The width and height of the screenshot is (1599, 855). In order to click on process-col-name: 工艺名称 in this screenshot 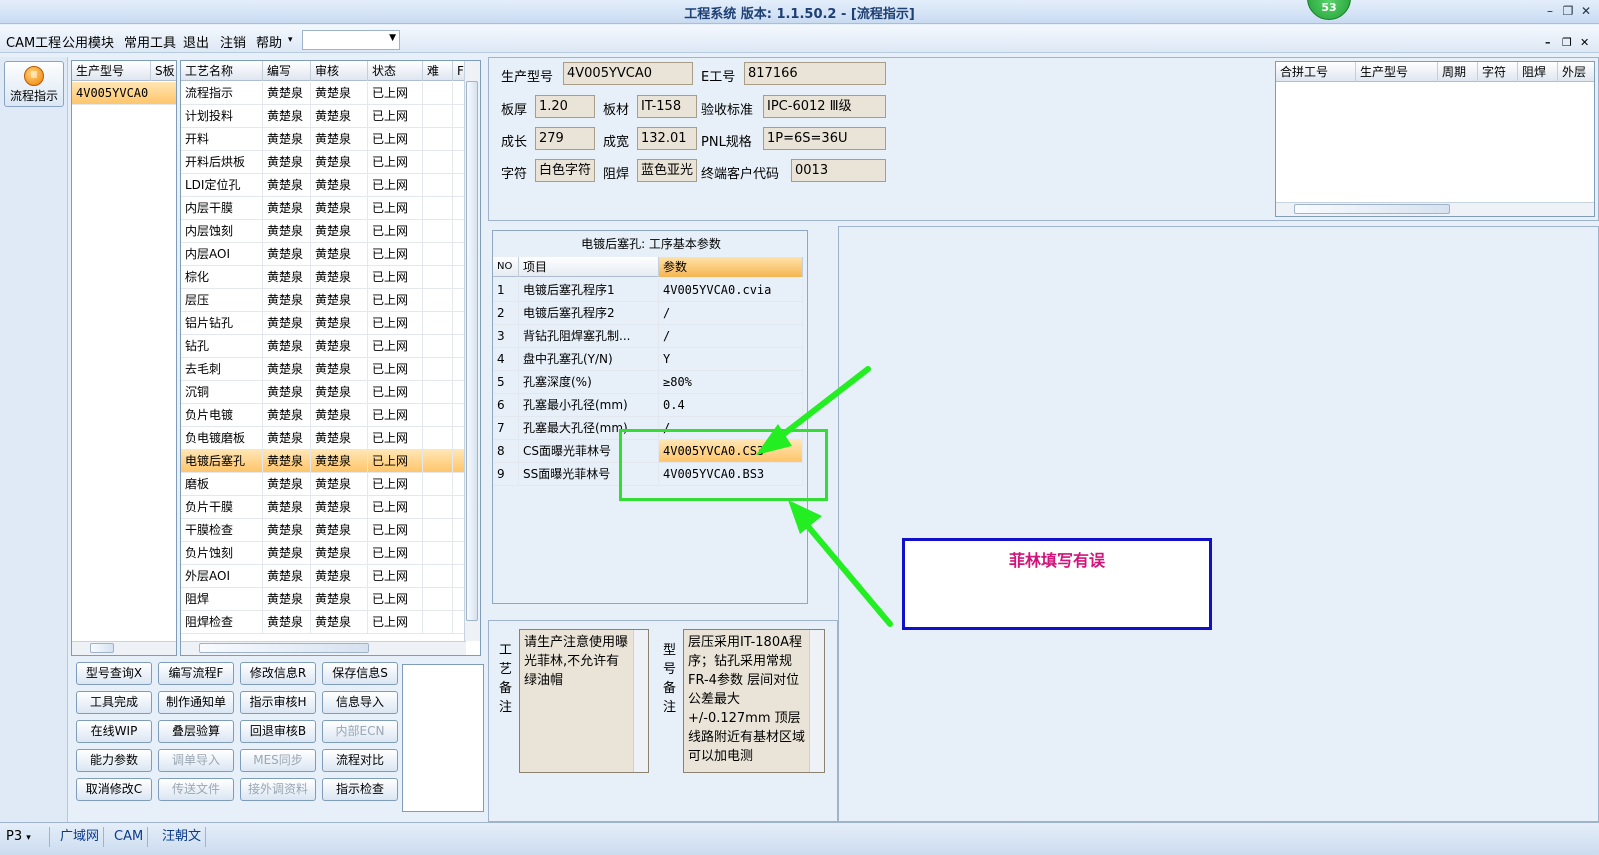, I will do `click(222, 71)`.